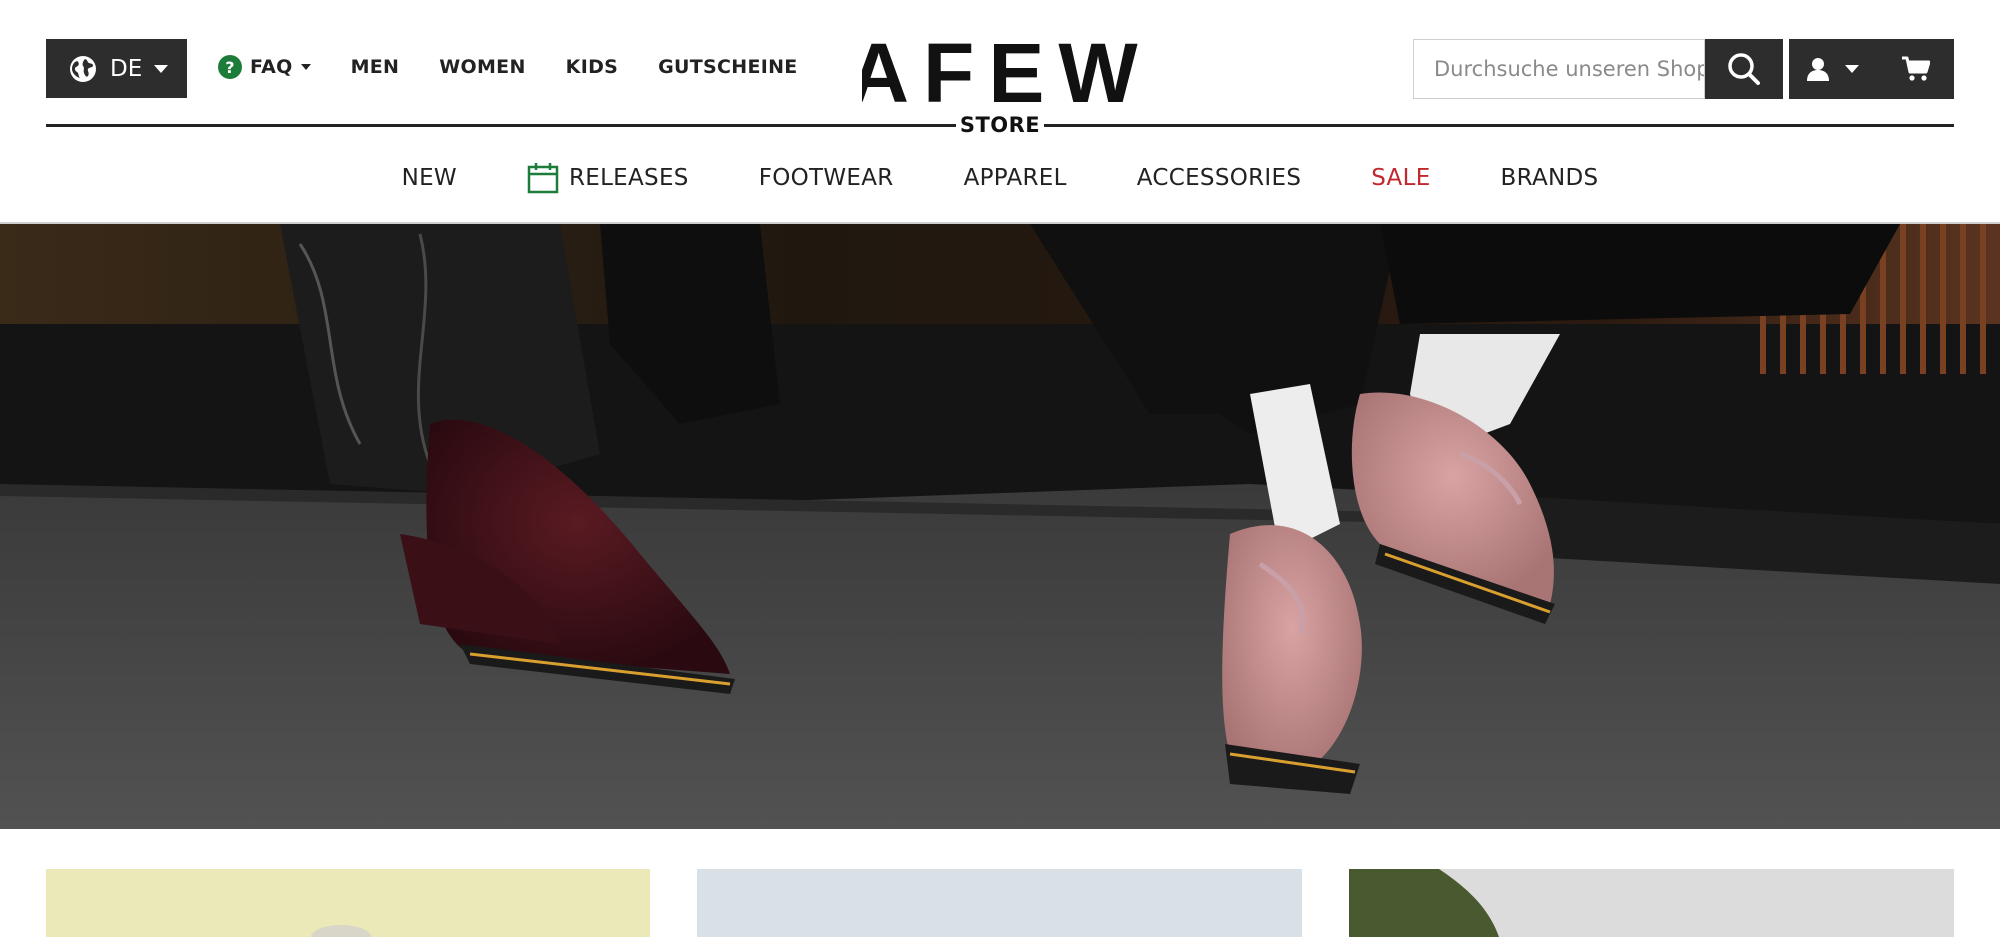  What do you see at coordinates (1000, 125) in the screenshot?
I see `logo-store-label: STORE` at bounding box center [1000, 125].